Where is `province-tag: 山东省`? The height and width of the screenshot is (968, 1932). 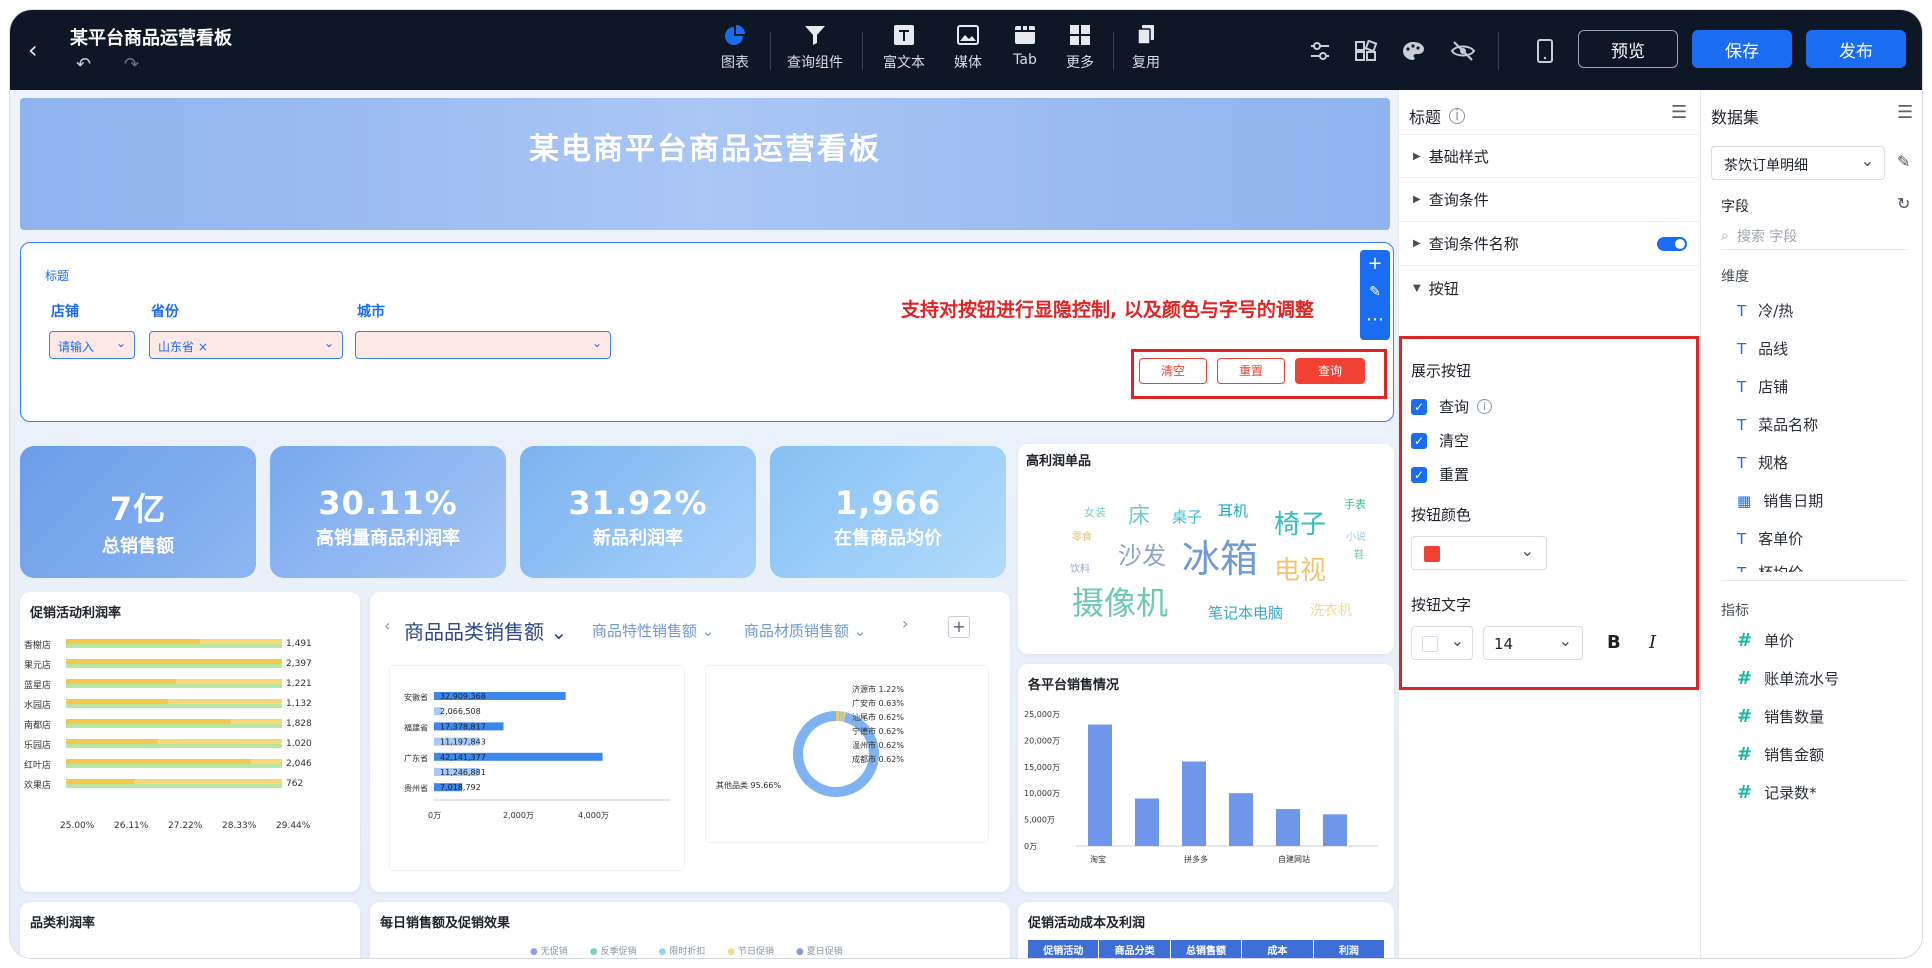
province-tag: 山东省 is located at coordinates (176, 347).